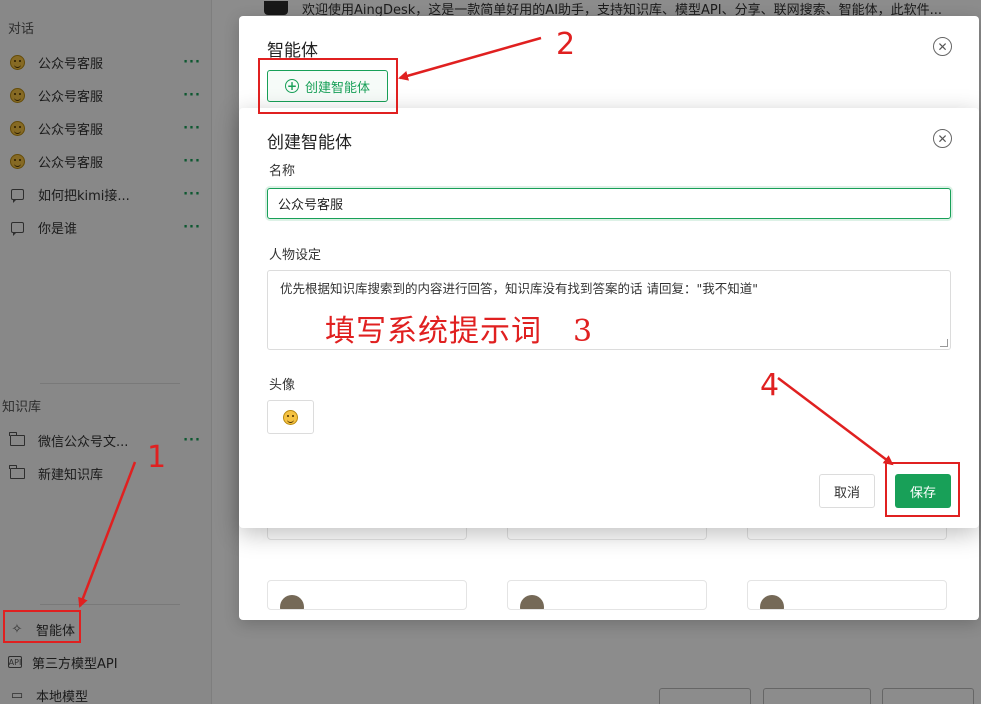 The height and width of the screenshot is (704, 981). What do you see at coordinates (847, 491) in the screenshot?
I see `cancel-button: 取消` at bounding box center [847, 491].